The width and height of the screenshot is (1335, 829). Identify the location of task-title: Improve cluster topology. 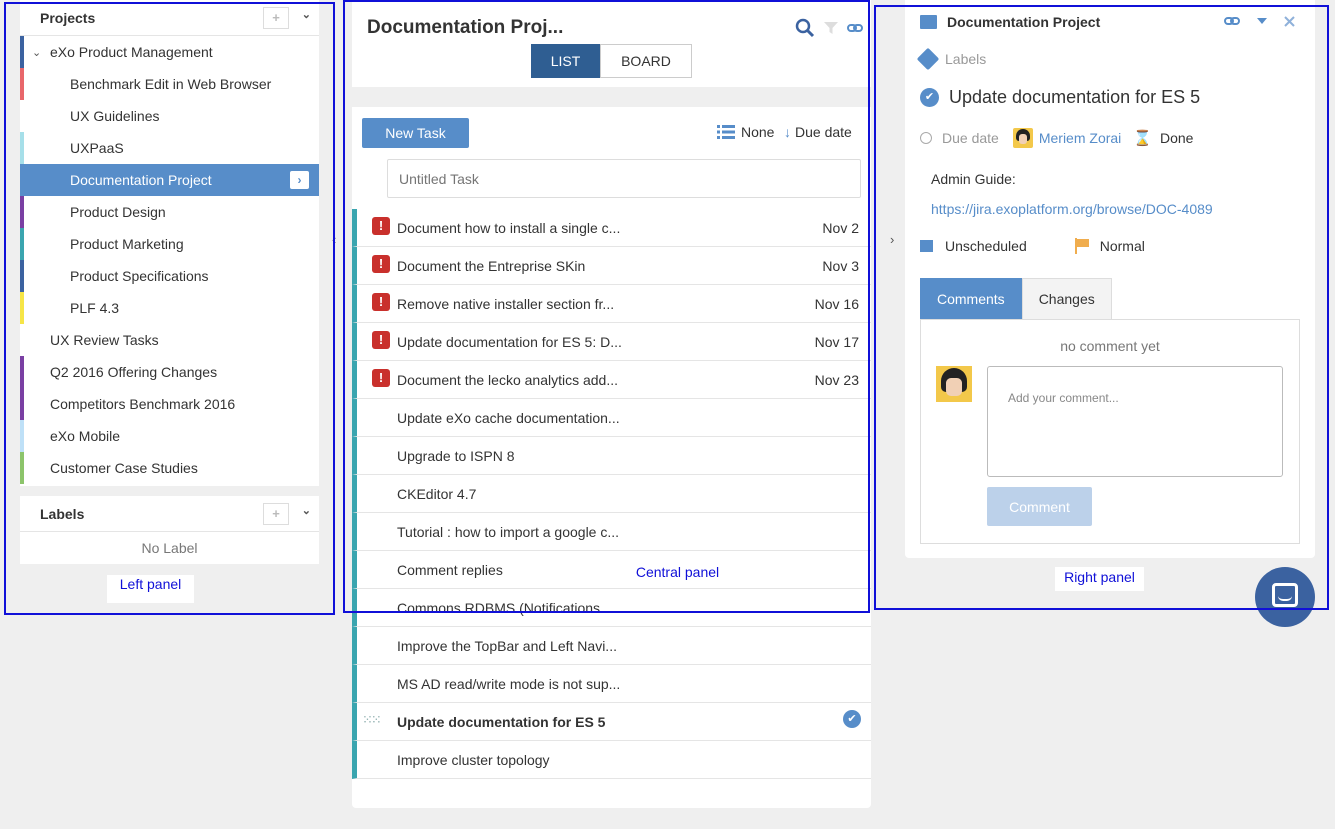
(473, 759).